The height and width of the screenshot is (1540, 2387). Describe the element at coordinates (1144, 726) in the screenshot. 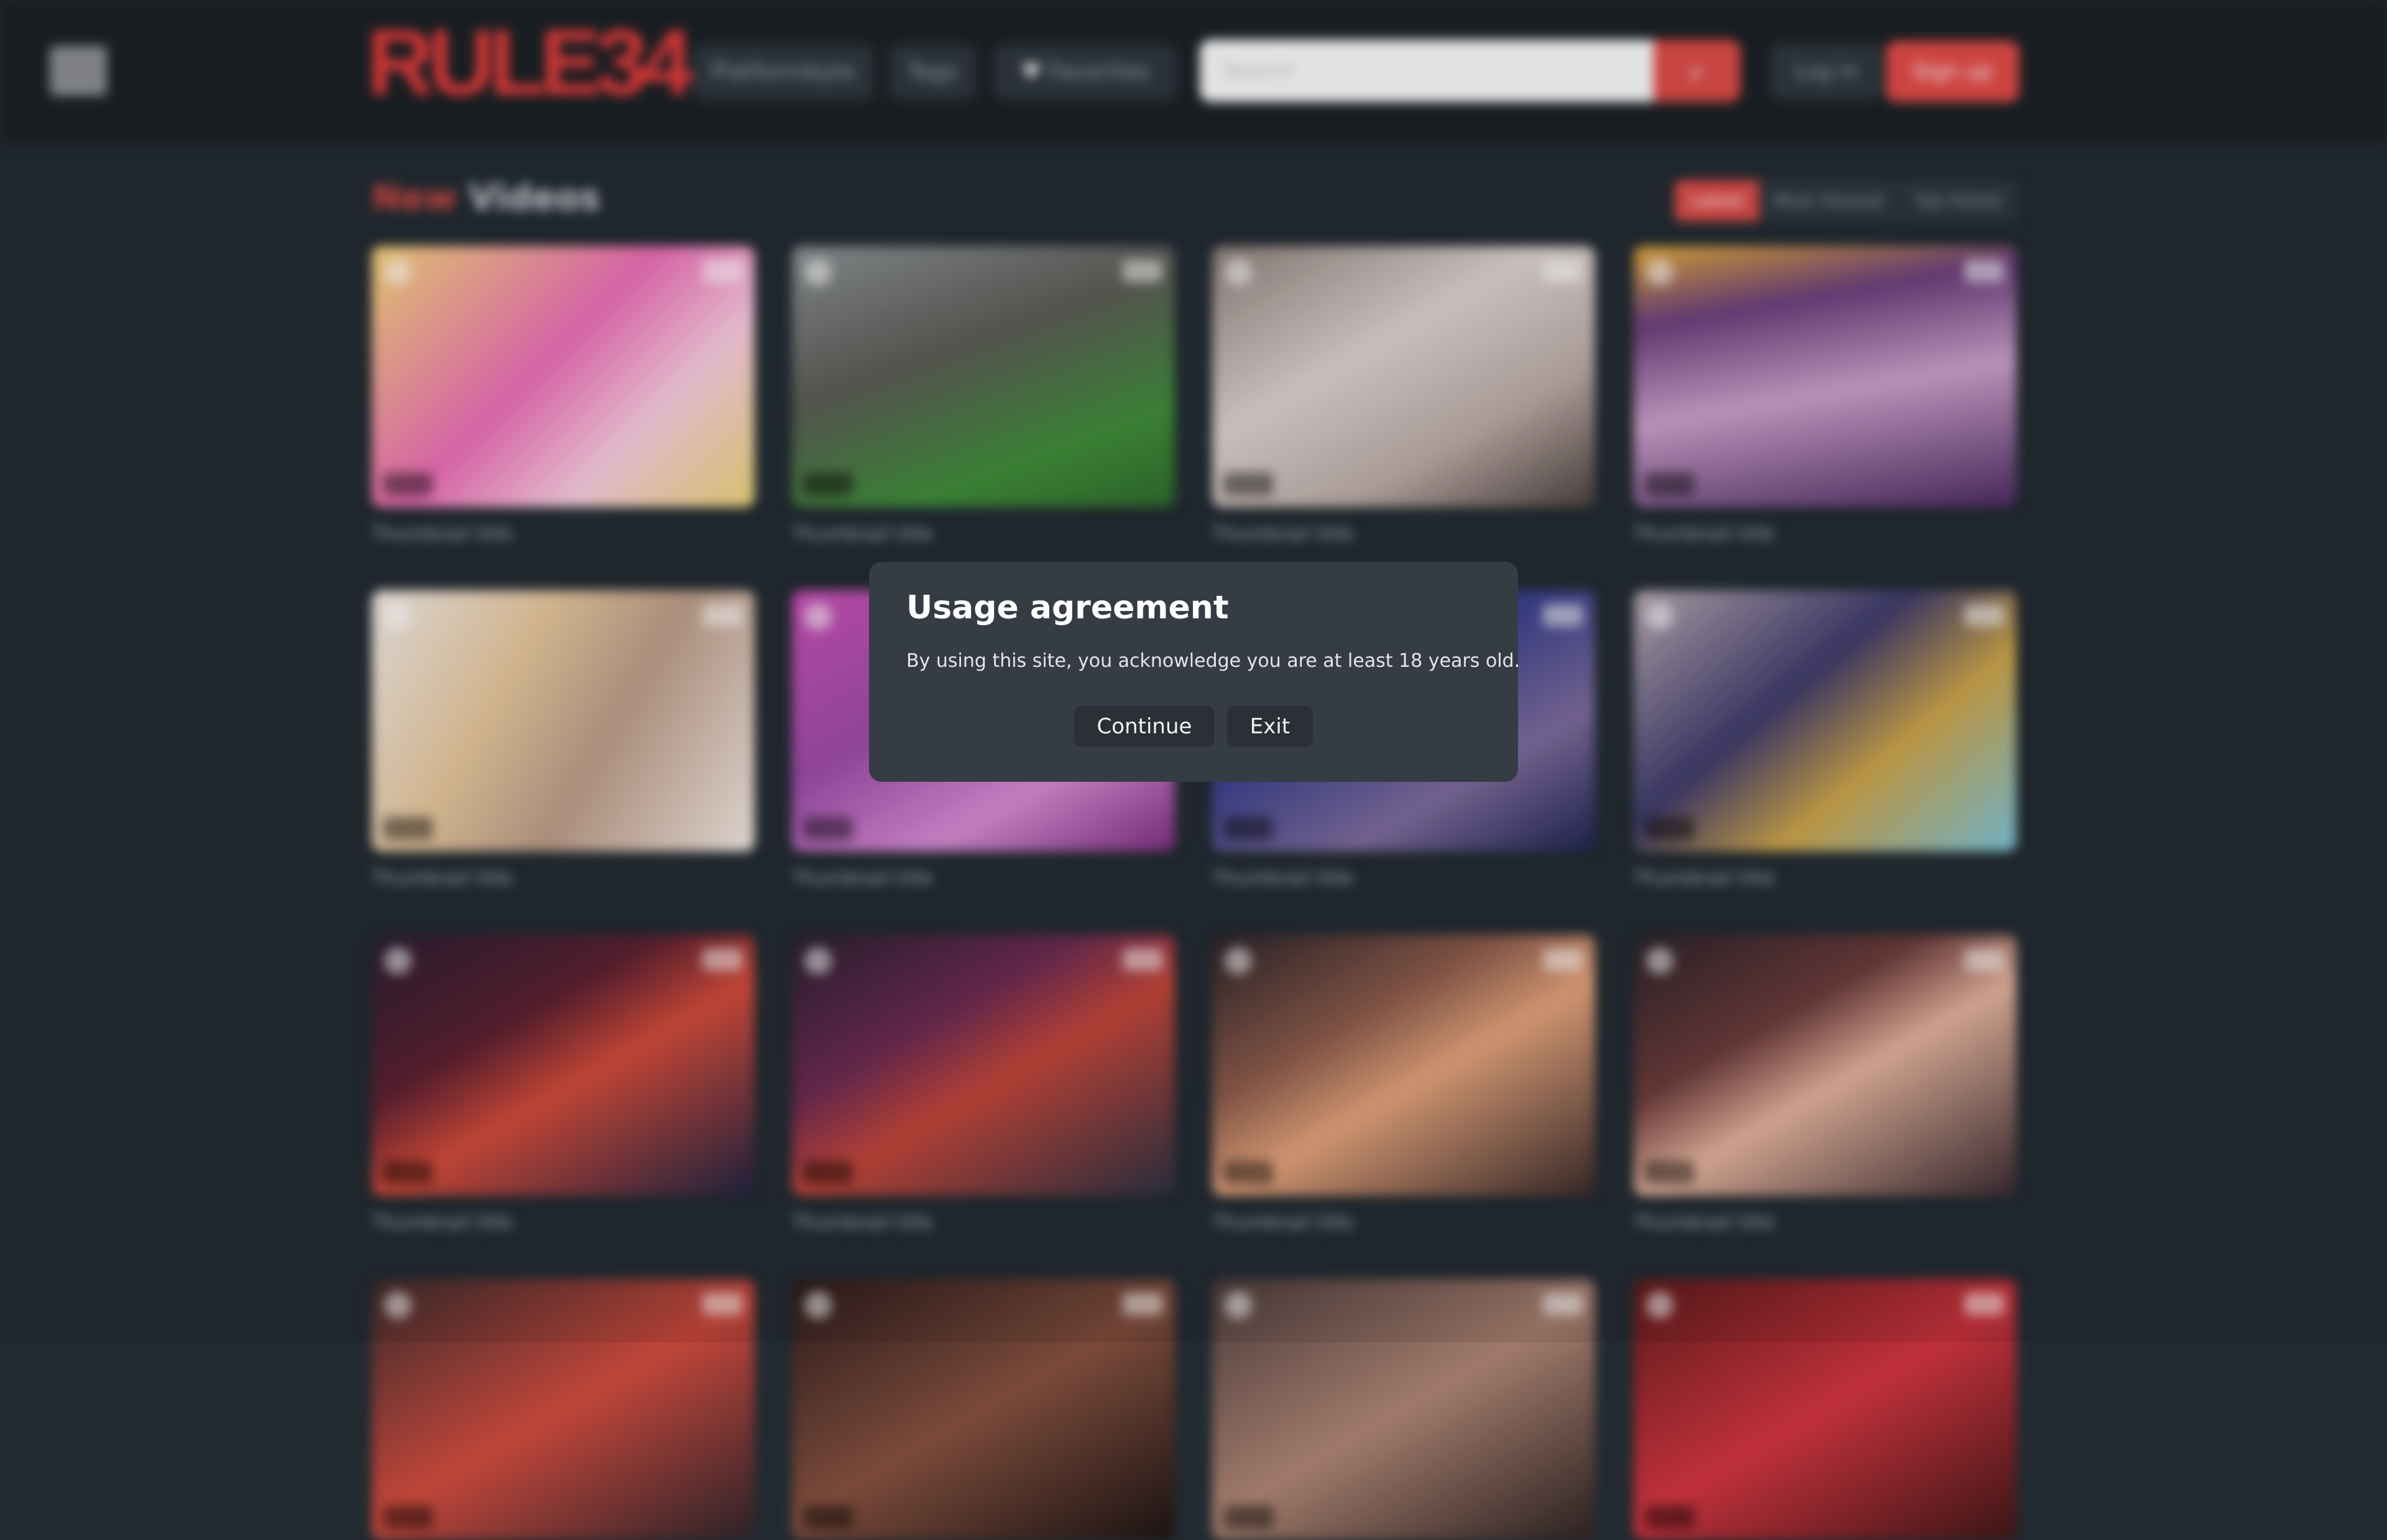

I see `continue-button: Continue` at that location.